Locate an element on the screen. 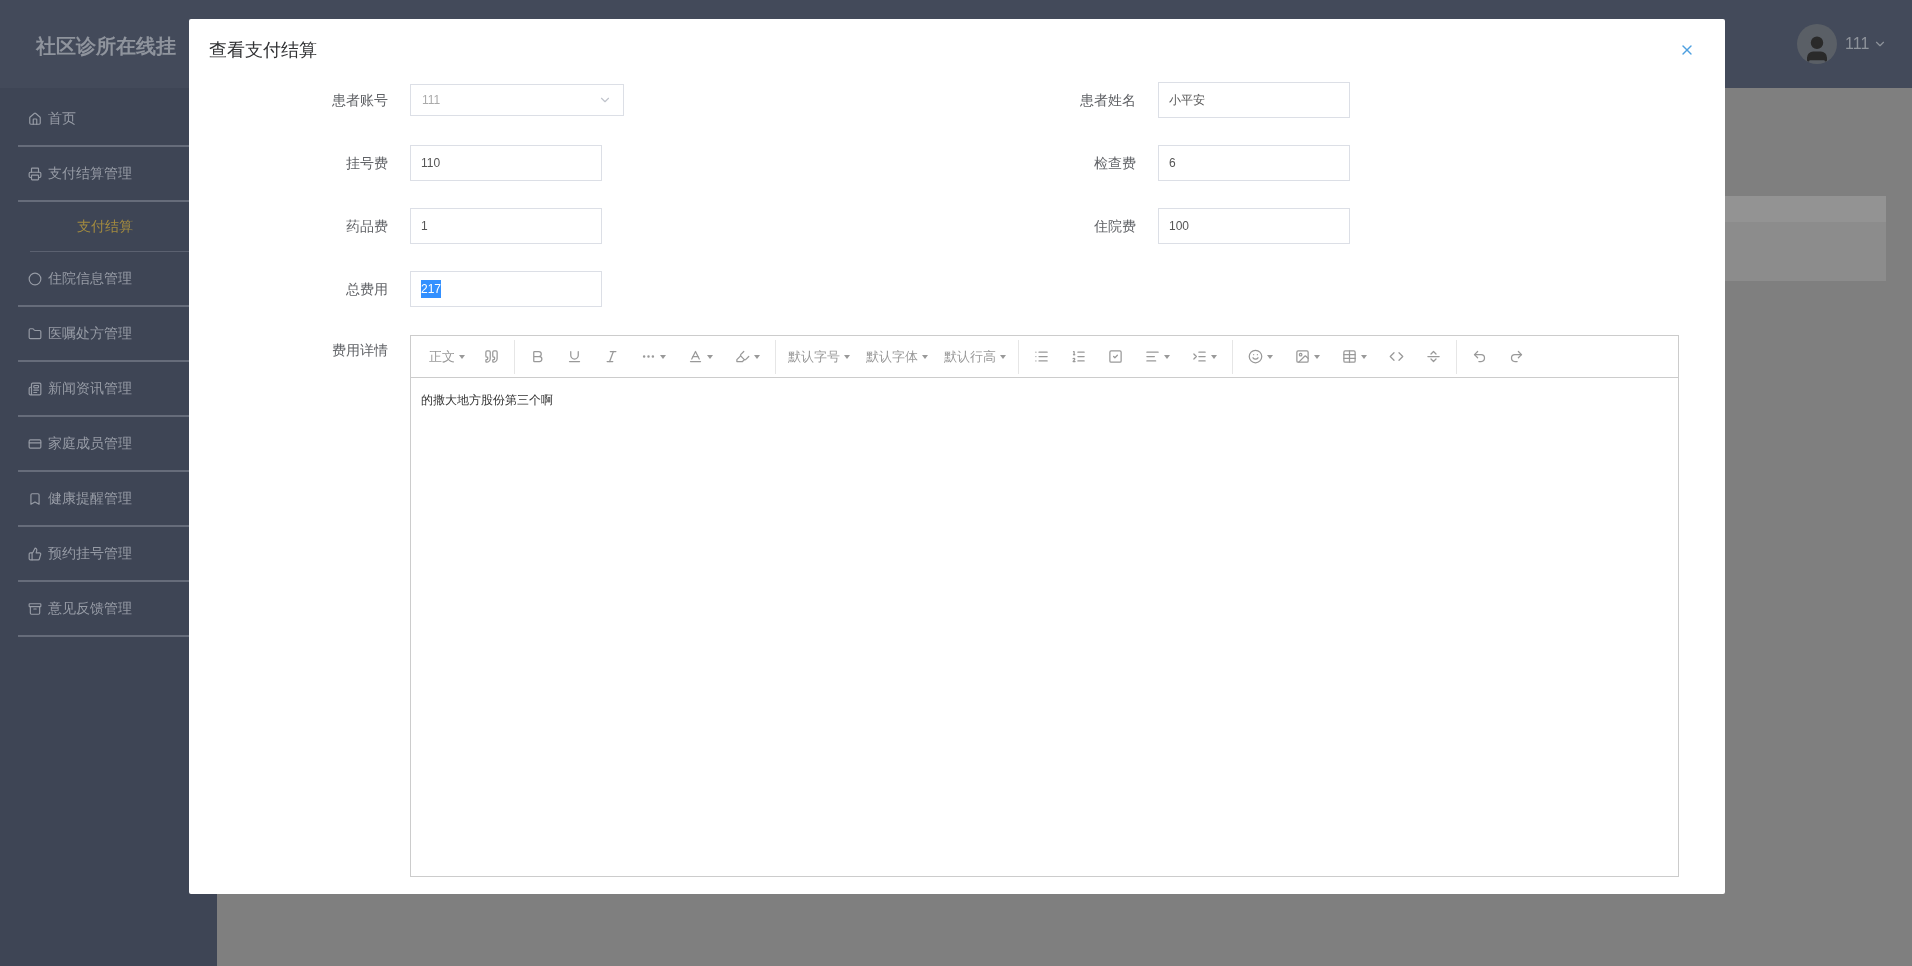 The width and height of the screenshot is (1912, 966). input-field: 1 is located at coordinates (506, 226).